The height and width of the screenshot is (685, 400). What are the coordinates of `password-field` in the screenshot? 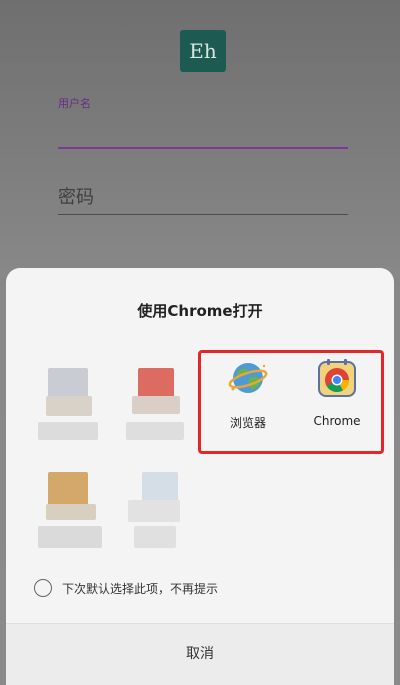 It's located at (203, 197).